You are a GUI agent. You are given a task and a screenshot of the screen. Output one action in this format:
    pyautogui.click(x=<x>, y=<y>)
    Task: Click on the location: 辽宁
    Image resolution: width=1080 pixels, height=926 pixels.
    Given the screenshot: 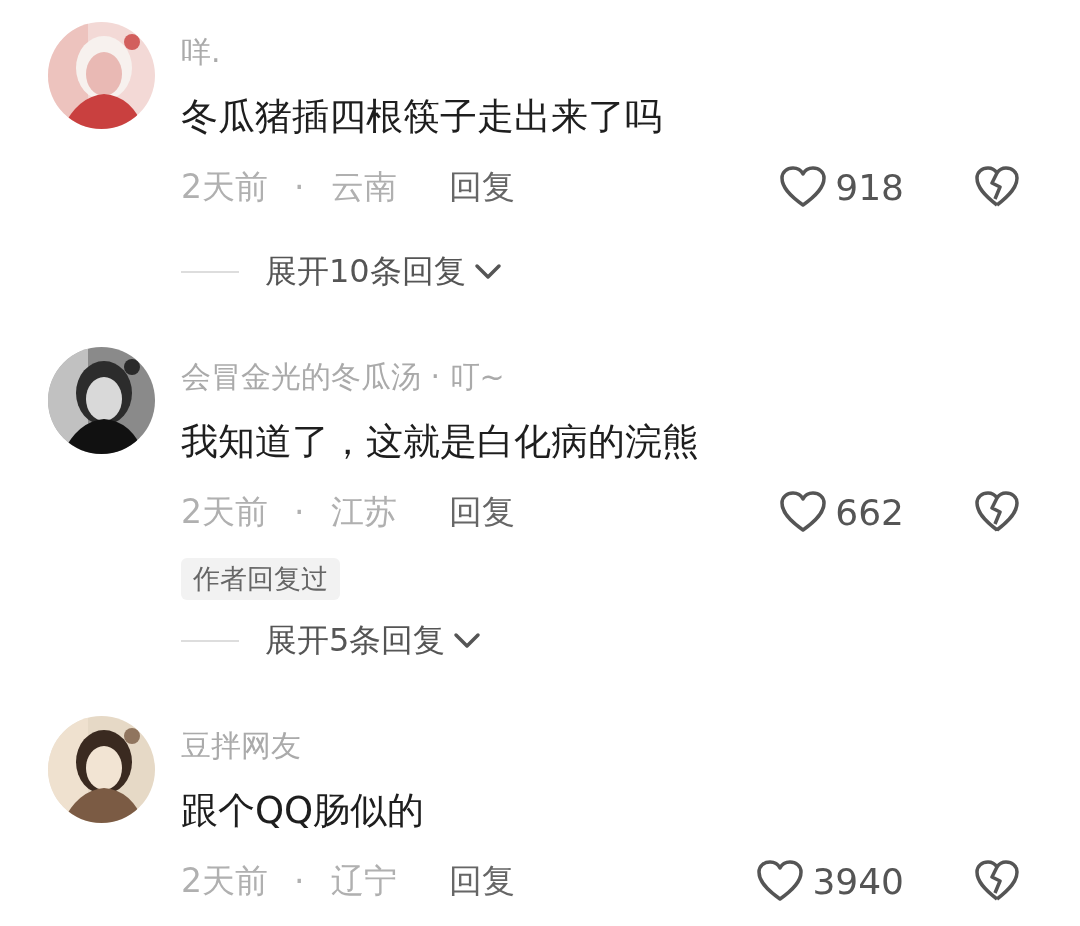 What is the action you would take?
    pyautogui.click(x=363, y=880)
    